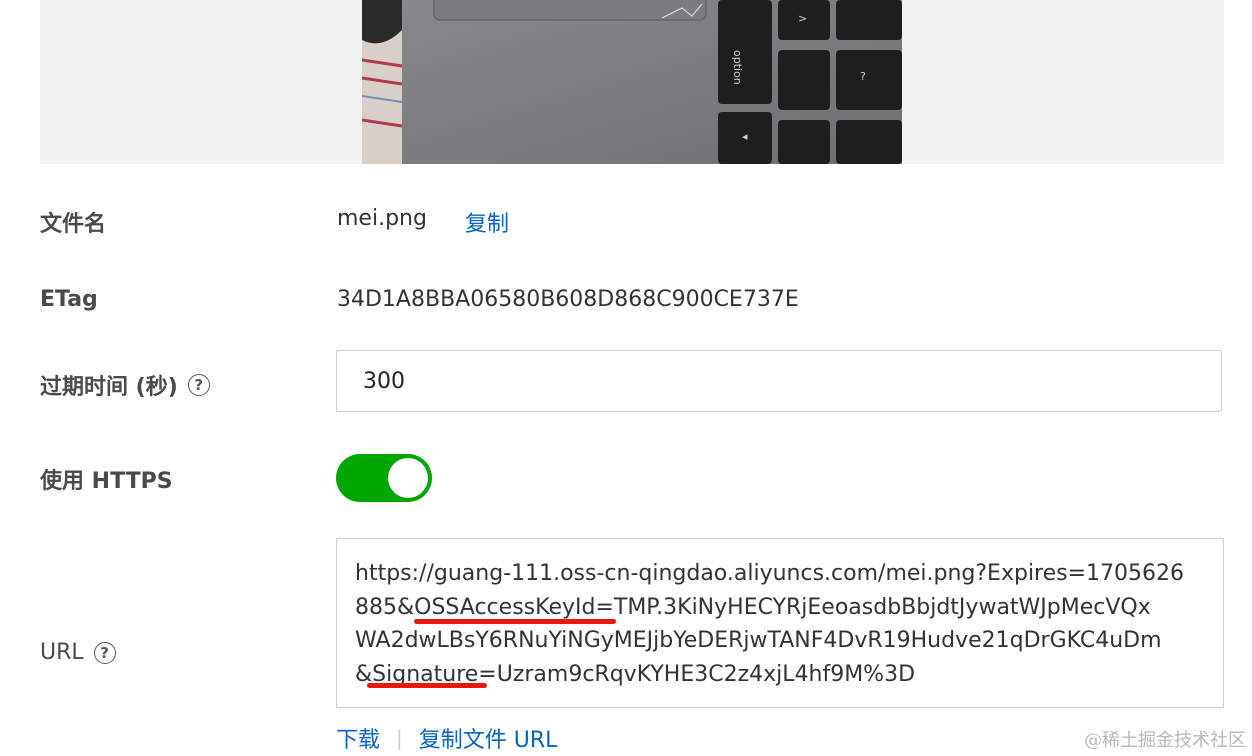 This screenshot has width=1252, height=756. Describe the element at coordinates (358, 738) in the screenshot. I see `download-link: 下载` at that location.